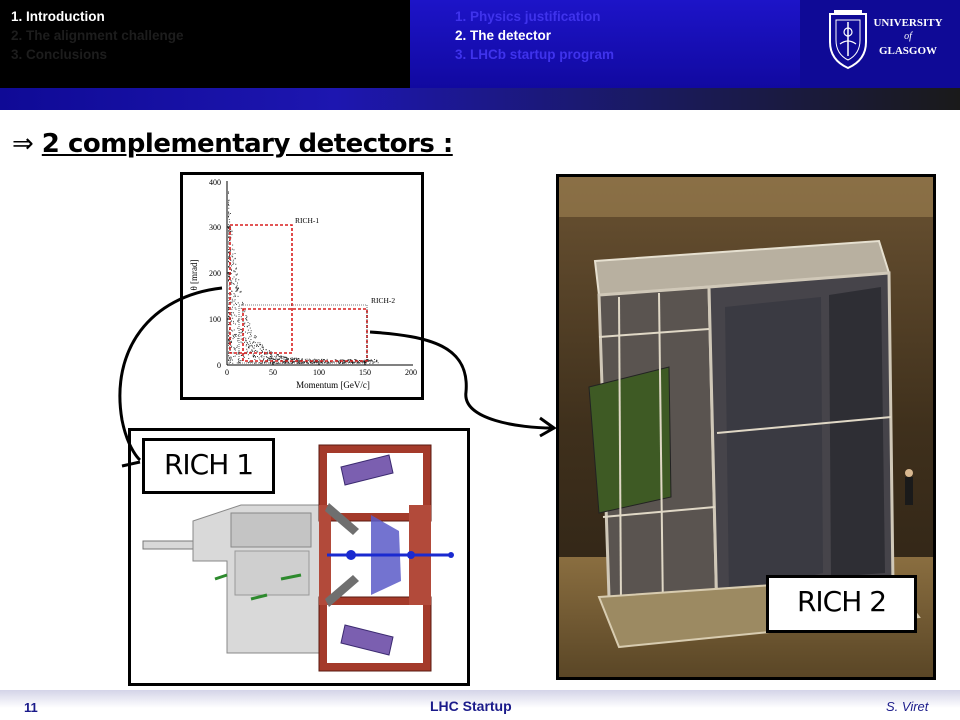 The height and width of the screenshot is (720, 960). I want to click on nav-item-physics: 1. Physics justification, so click(534, 16).